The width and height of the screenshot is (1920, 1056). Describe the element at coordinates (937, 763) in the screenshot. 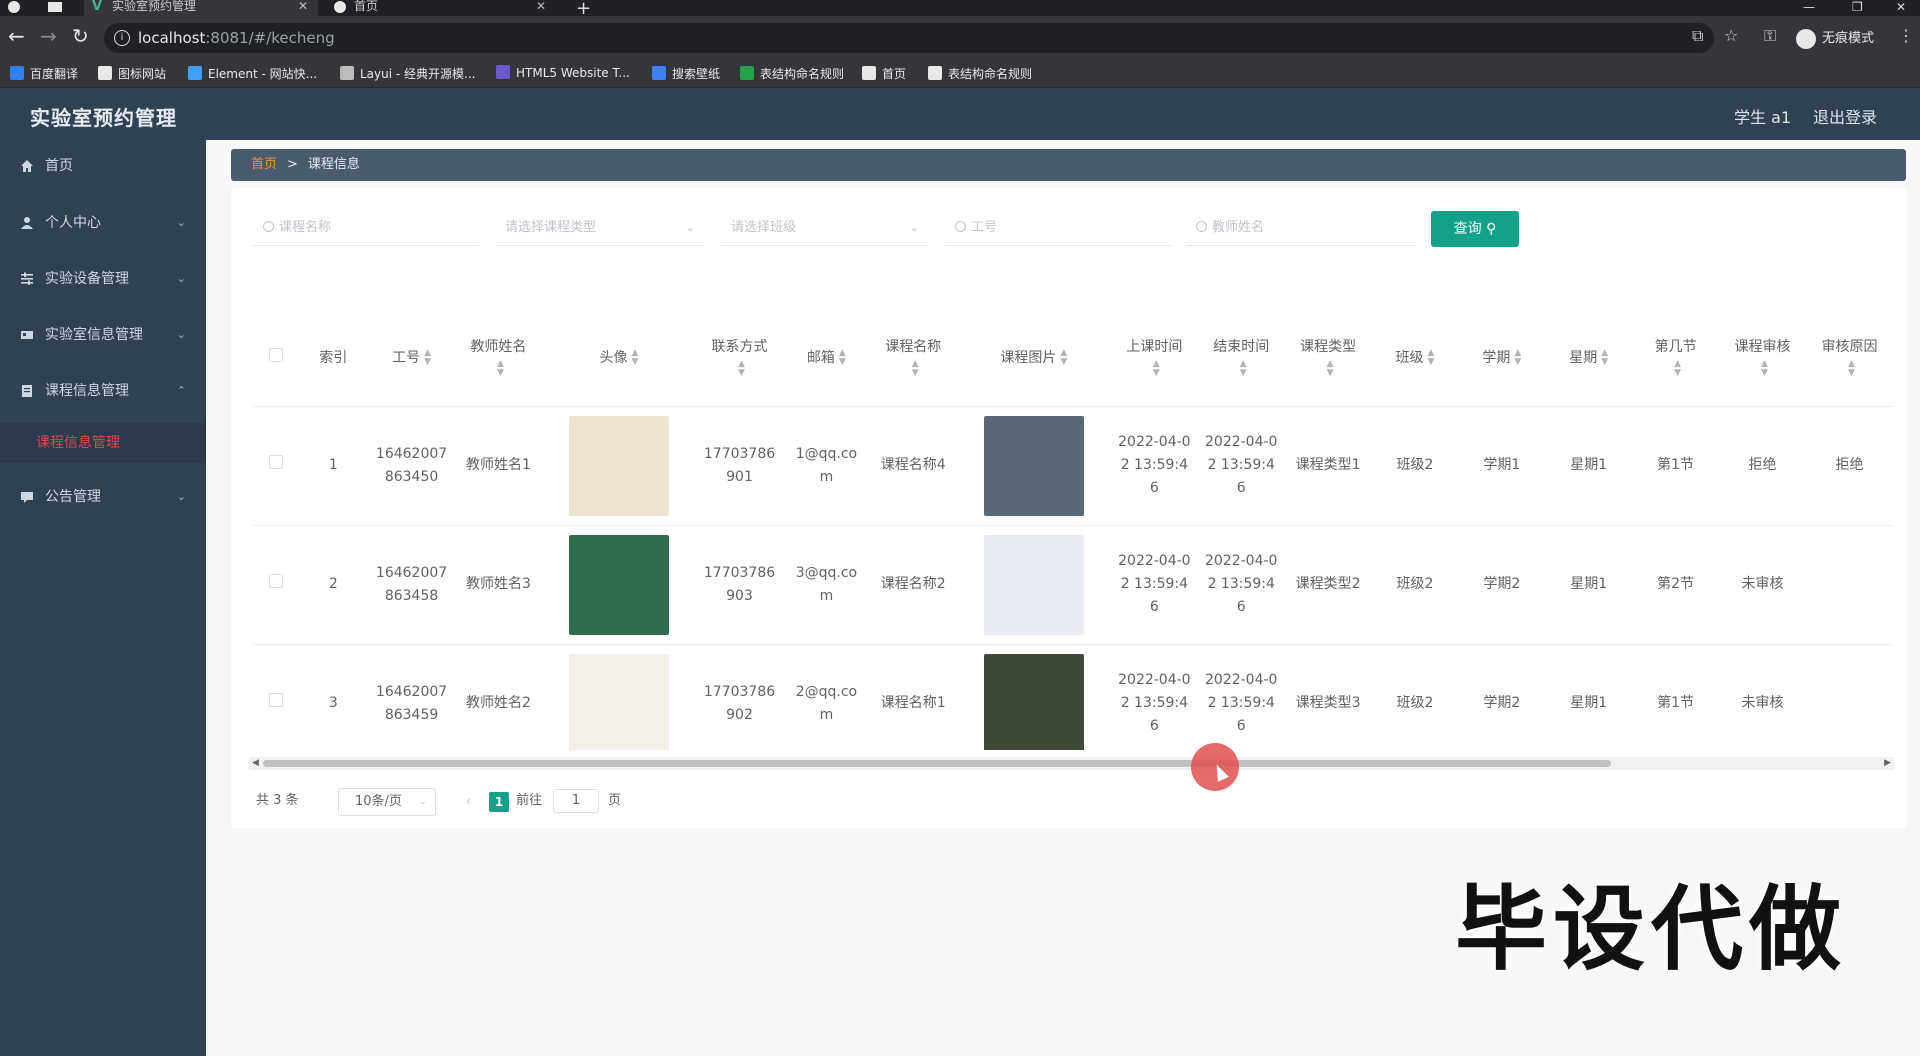

I see `scrollbar-thumb` at that location.